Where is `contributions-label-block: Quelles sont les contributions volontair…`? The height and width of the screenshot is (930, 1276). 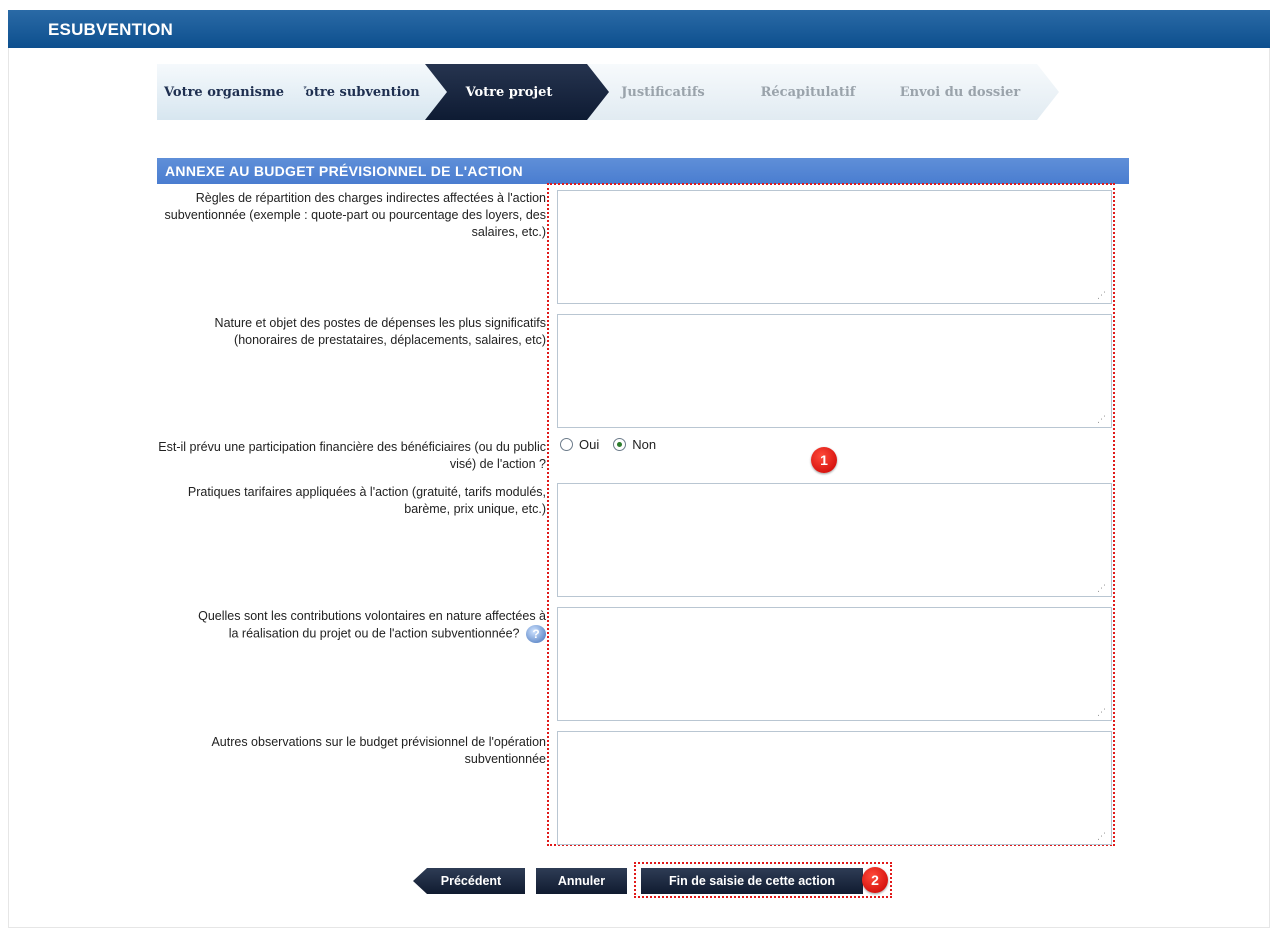
contributions-label-block: Quelles sont les contributions volontair… is located at coordinates (366, 625).